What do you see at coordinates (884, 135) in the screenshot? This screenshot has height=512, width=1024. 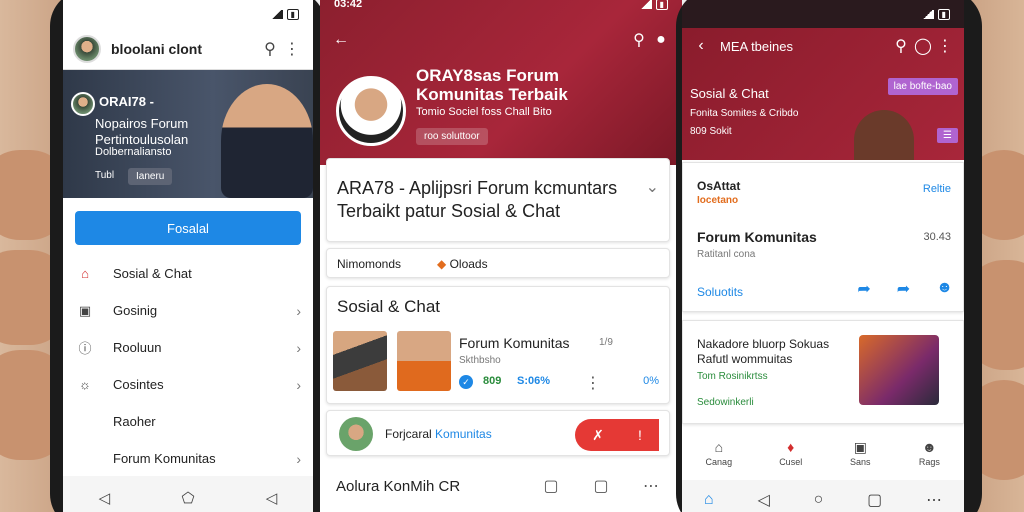 I see `person-photo` at bounding box center [884, 135].